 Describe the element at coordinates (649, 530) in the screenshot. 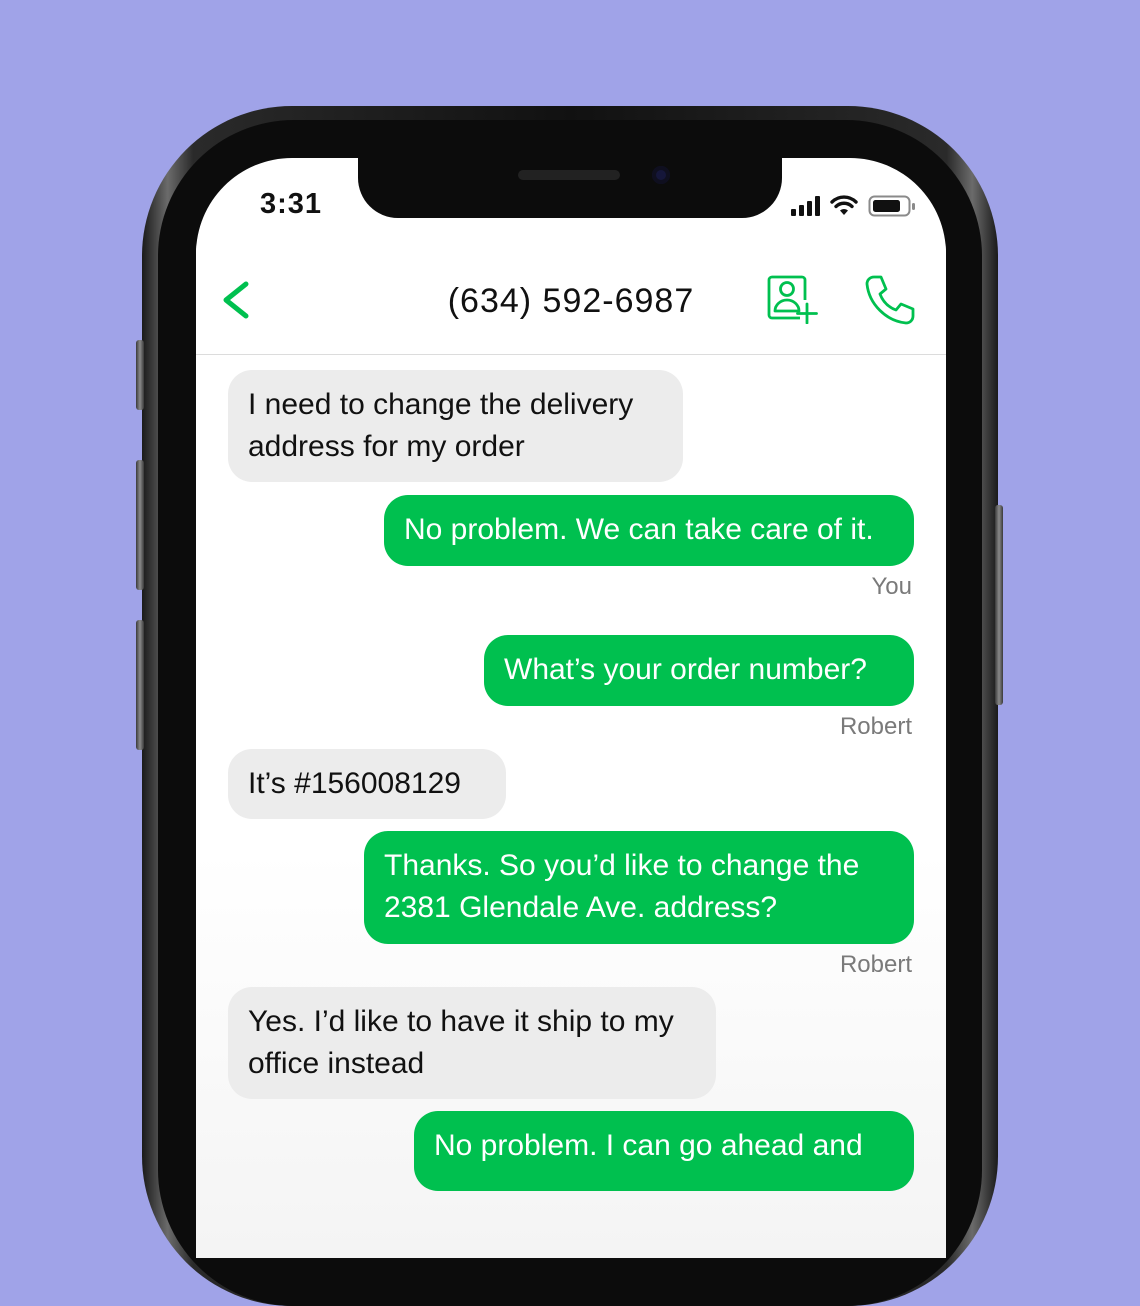

I see `message-outgoing: No problem. We can take care of it.` at that location.